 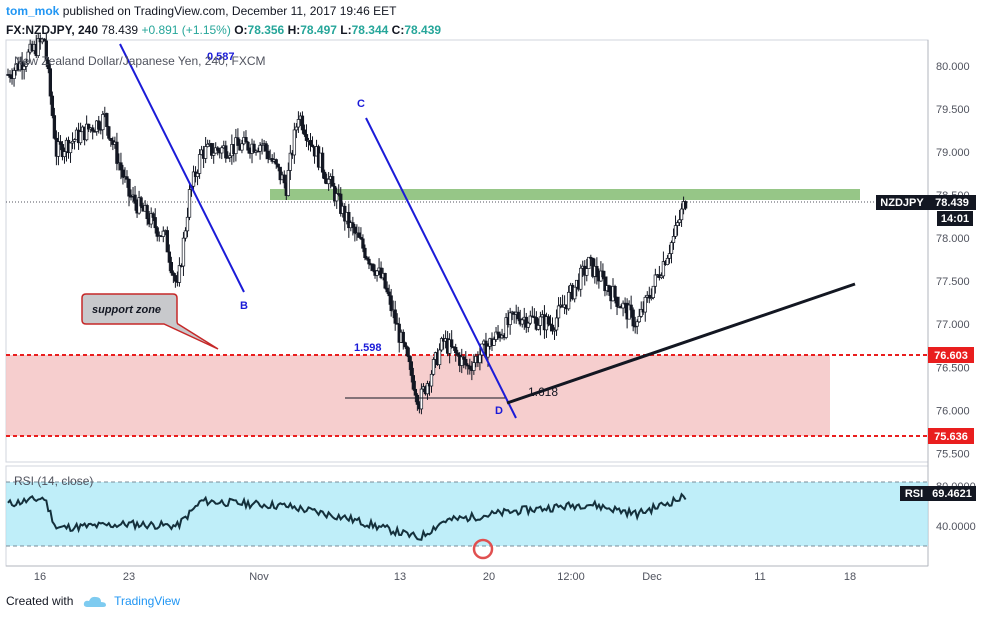 What do you see at coordinates (129, 577) in the screenshot?
I see `time-tick-label: 23` at bounding box center [129, 577].